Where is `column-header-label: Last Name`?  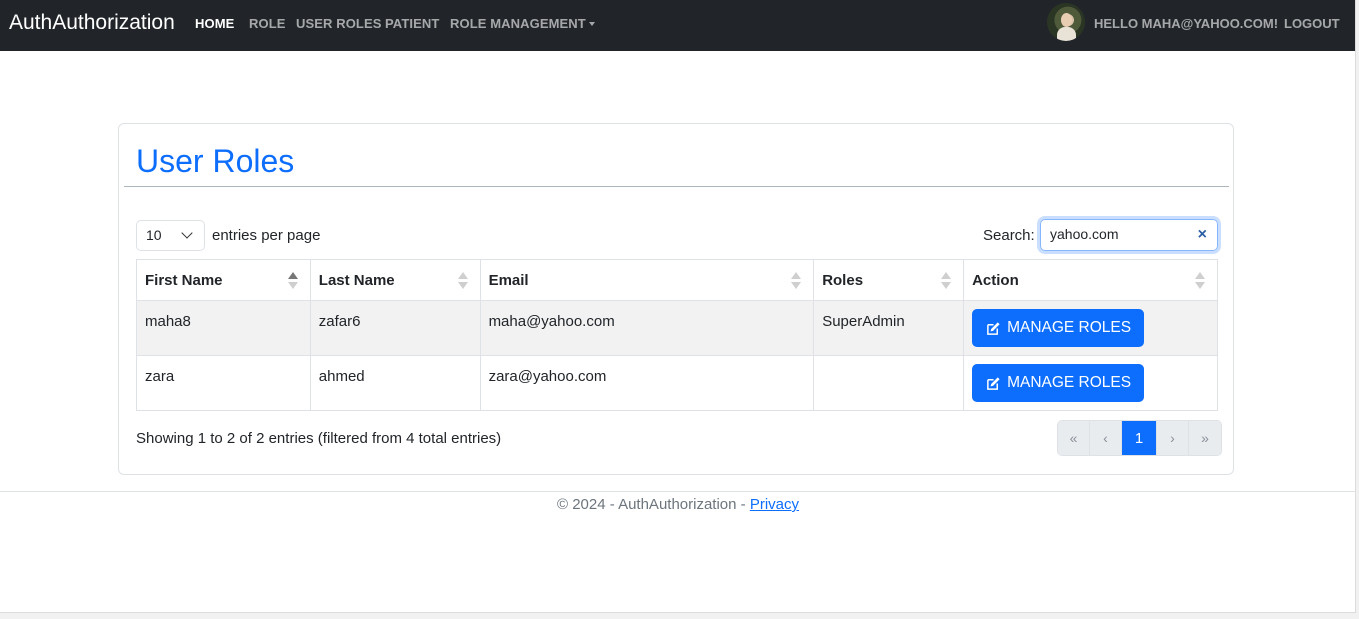
column-header-label: Last Name is located at coordinates (356, 280).